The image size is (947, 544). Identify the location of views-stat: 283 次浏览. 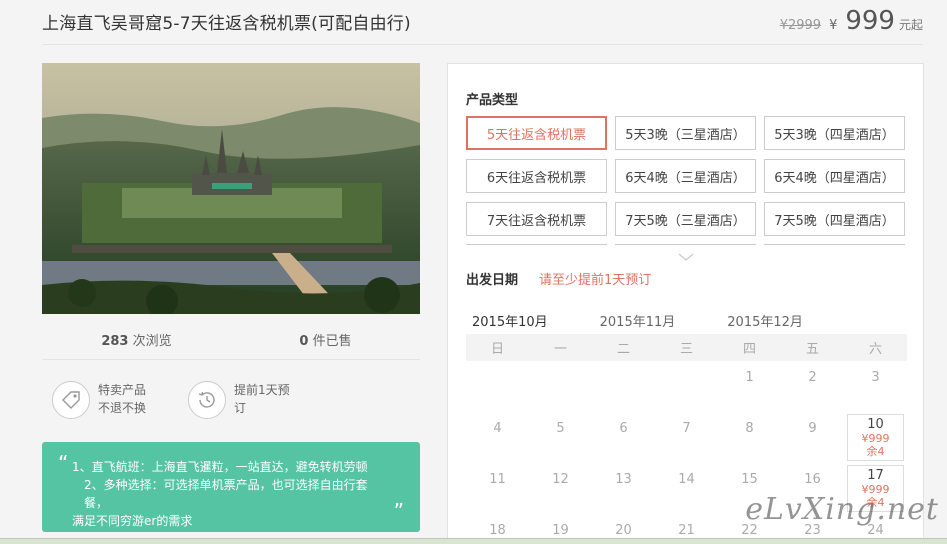
(136, 339).